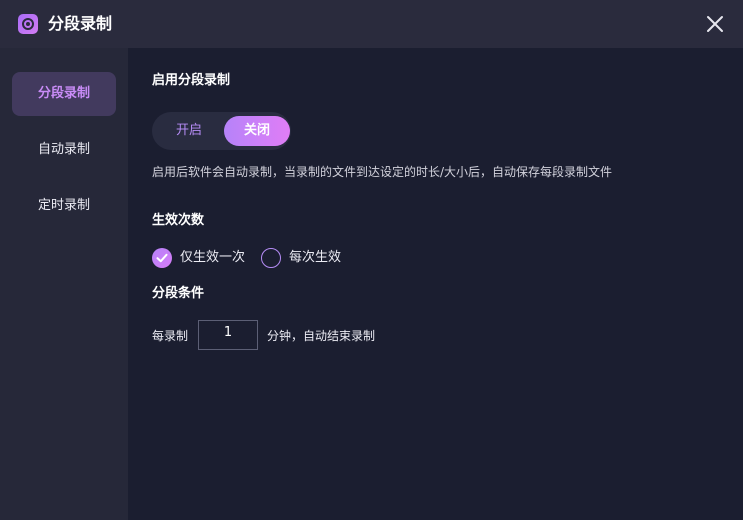  I want to click on toggle-off-option: 关闭, so click(257, 131).